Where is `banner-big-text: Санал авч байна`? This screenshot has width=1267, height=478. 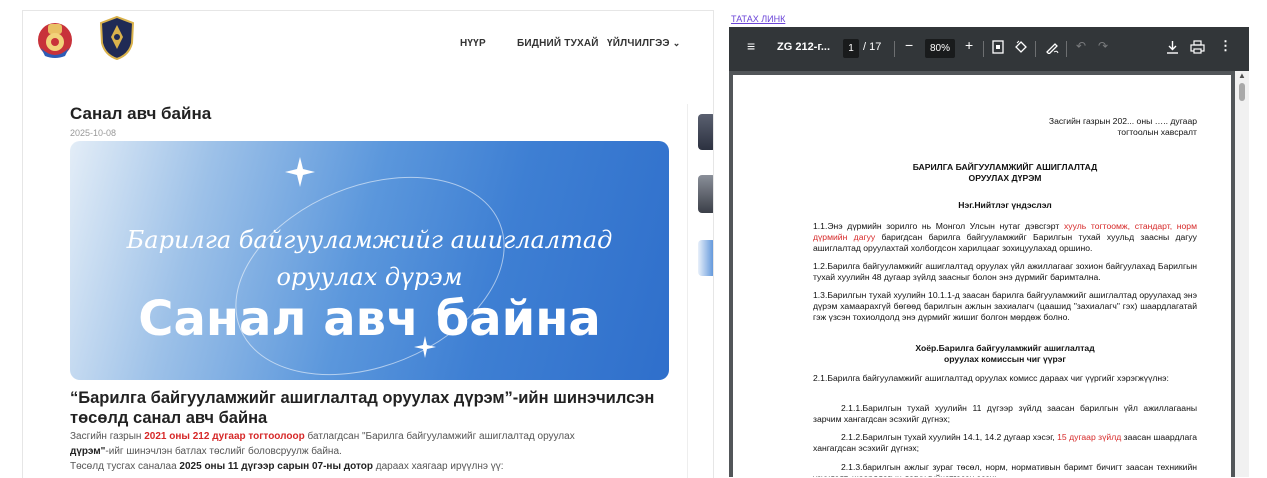 banner-big-text: Санал авч байна is located at coordinates (369, 319).